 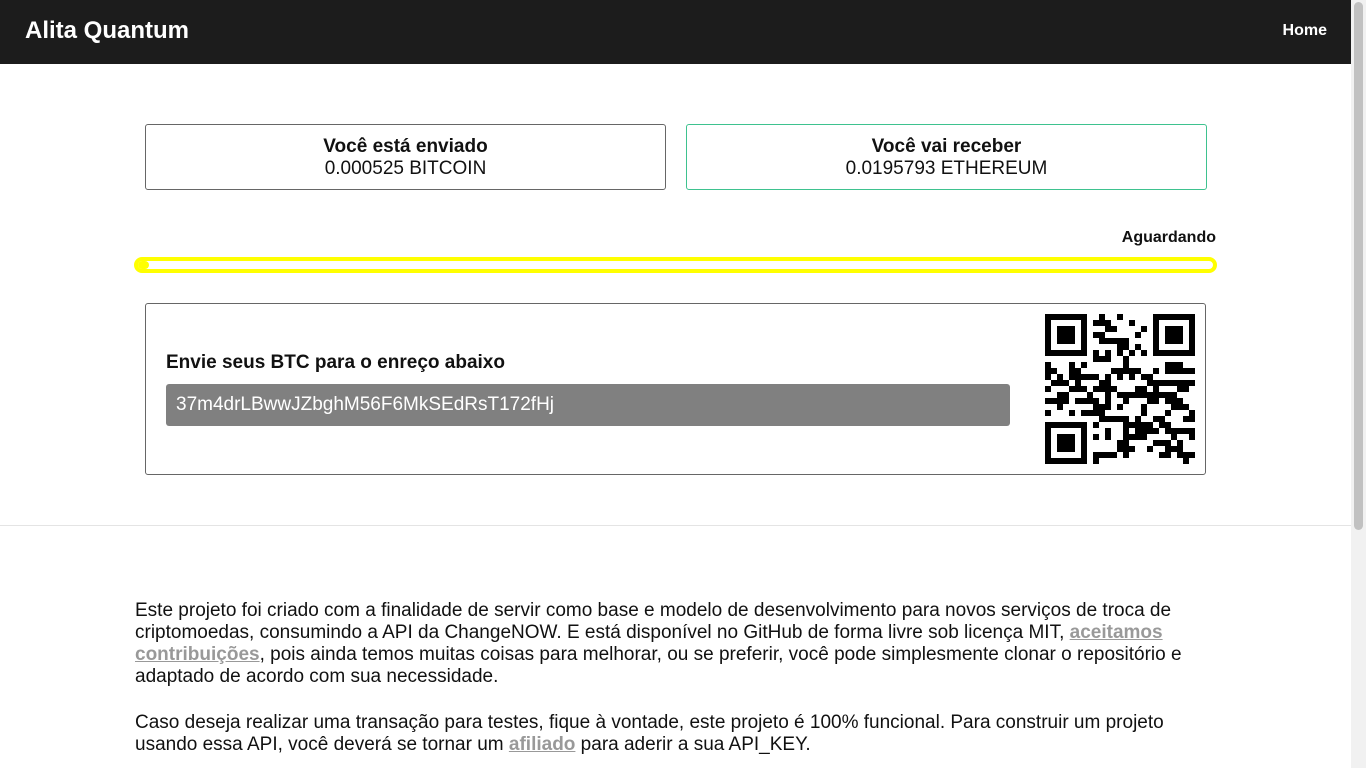 I want to click on receive-card: Você vai receber 0.0195793 ETHEREUM, so click(x=946, y=157).